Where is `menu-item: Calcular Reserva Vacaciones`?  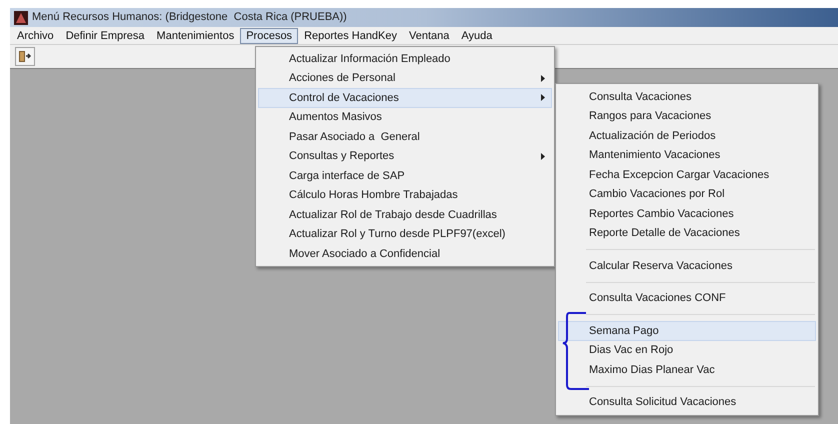 menu-item: Calcular Reserva Vacaciones is located at coordinates (687, 266).